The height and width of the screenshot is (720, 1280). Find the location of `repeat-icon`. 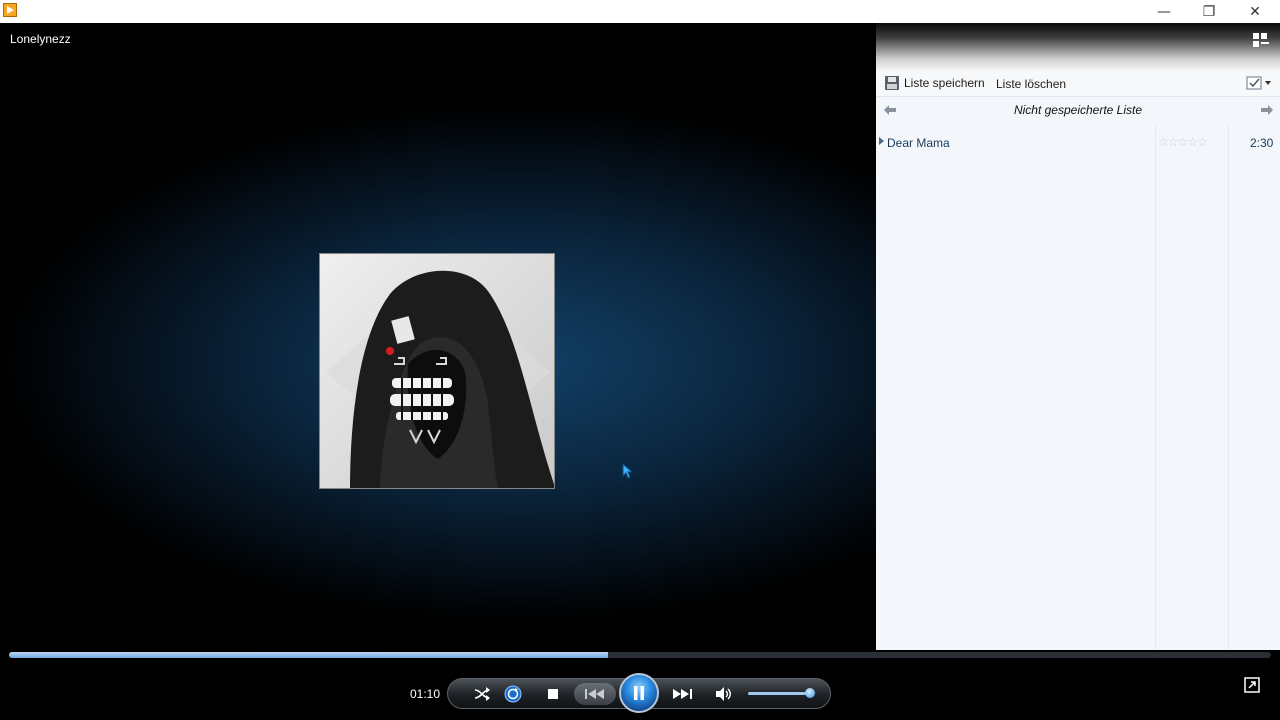

repeat-icon is located at coordinates (513, 694).